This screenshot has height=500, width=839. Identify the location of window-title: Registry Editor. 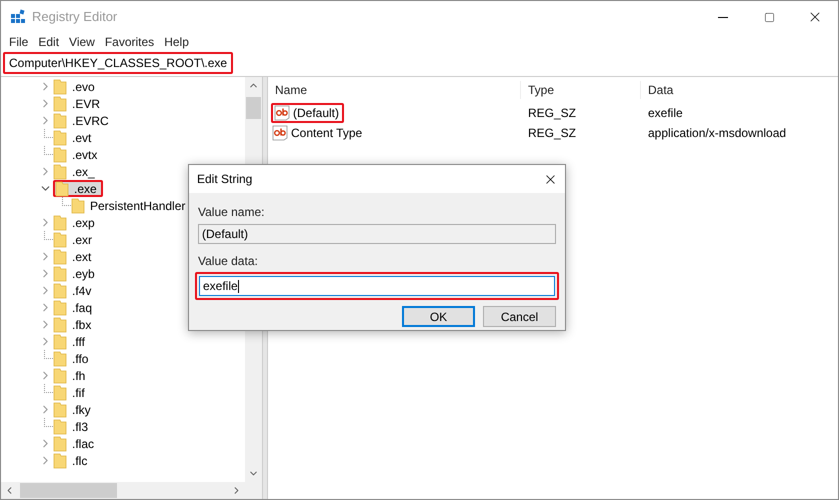
(75, 17).